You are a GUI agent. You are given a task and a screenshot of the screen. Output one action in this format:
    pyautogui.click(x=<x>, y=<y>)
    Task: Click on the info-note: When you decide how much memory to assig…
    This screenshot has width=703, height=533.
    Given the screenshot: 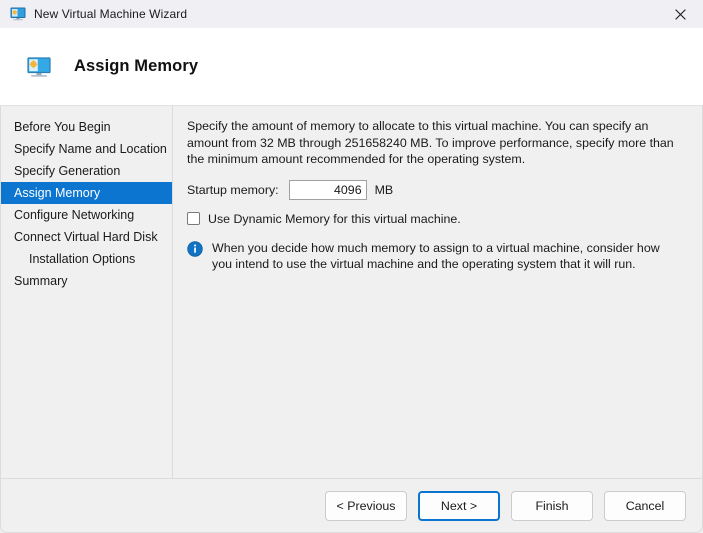 What is the action you would take?
    pyautogui.click(x=435, y=256)
    